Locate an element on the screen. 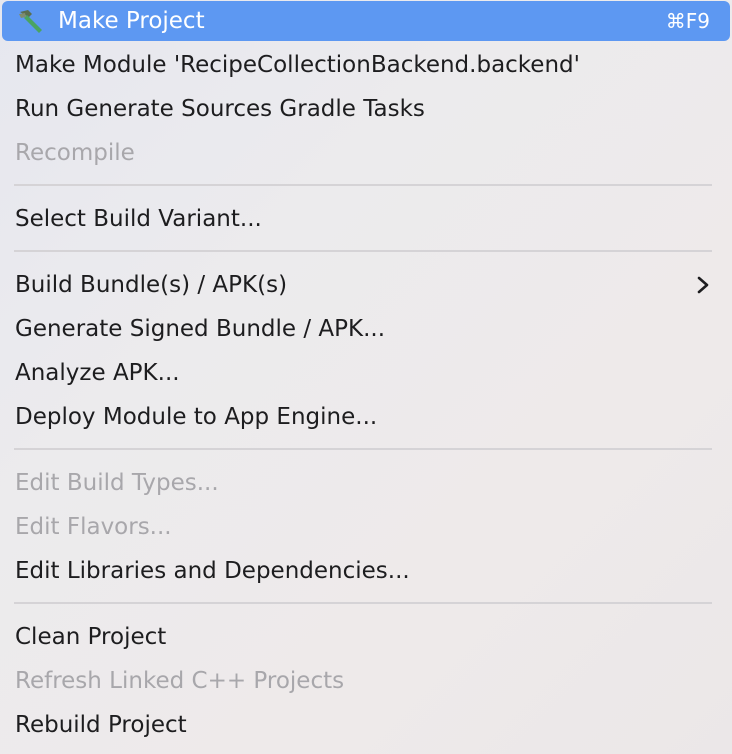  menu-item-run-generate-sources: Run Generate Sources Gradle Tasks is located at coordinates (366, 109).